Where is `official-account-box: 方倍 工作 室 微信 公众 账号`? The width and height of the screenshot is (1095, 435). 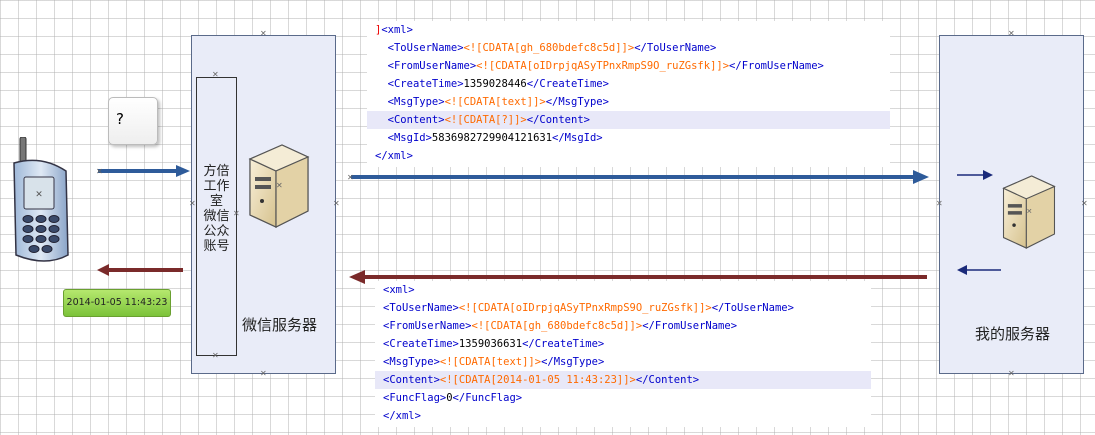
official-account-box: 方倍 工作 室 微信 公众 账号 is located at coordinates (216, 216).